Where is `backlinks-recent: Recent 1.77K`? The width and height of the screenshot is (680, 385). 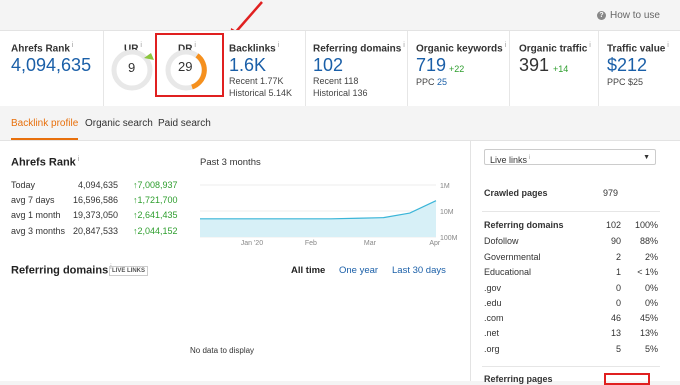 backlinks-recent: Recent 1.77K is located at coordinates (256, 81).